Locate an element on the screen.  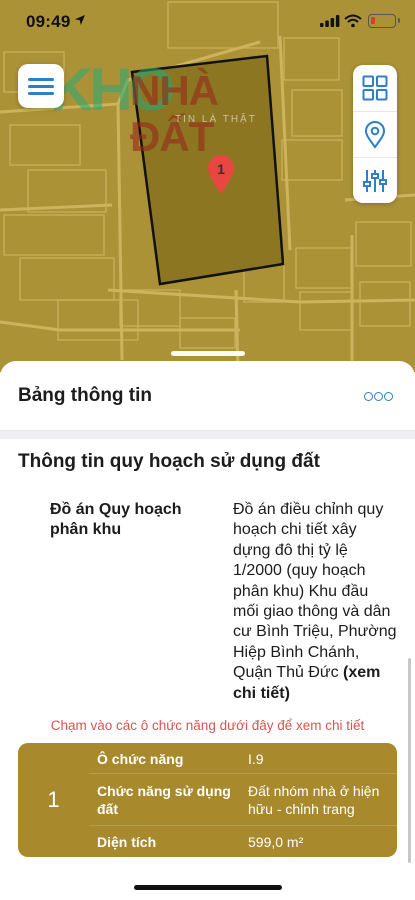
map-tool-panel is located at coordinates (375, 134).